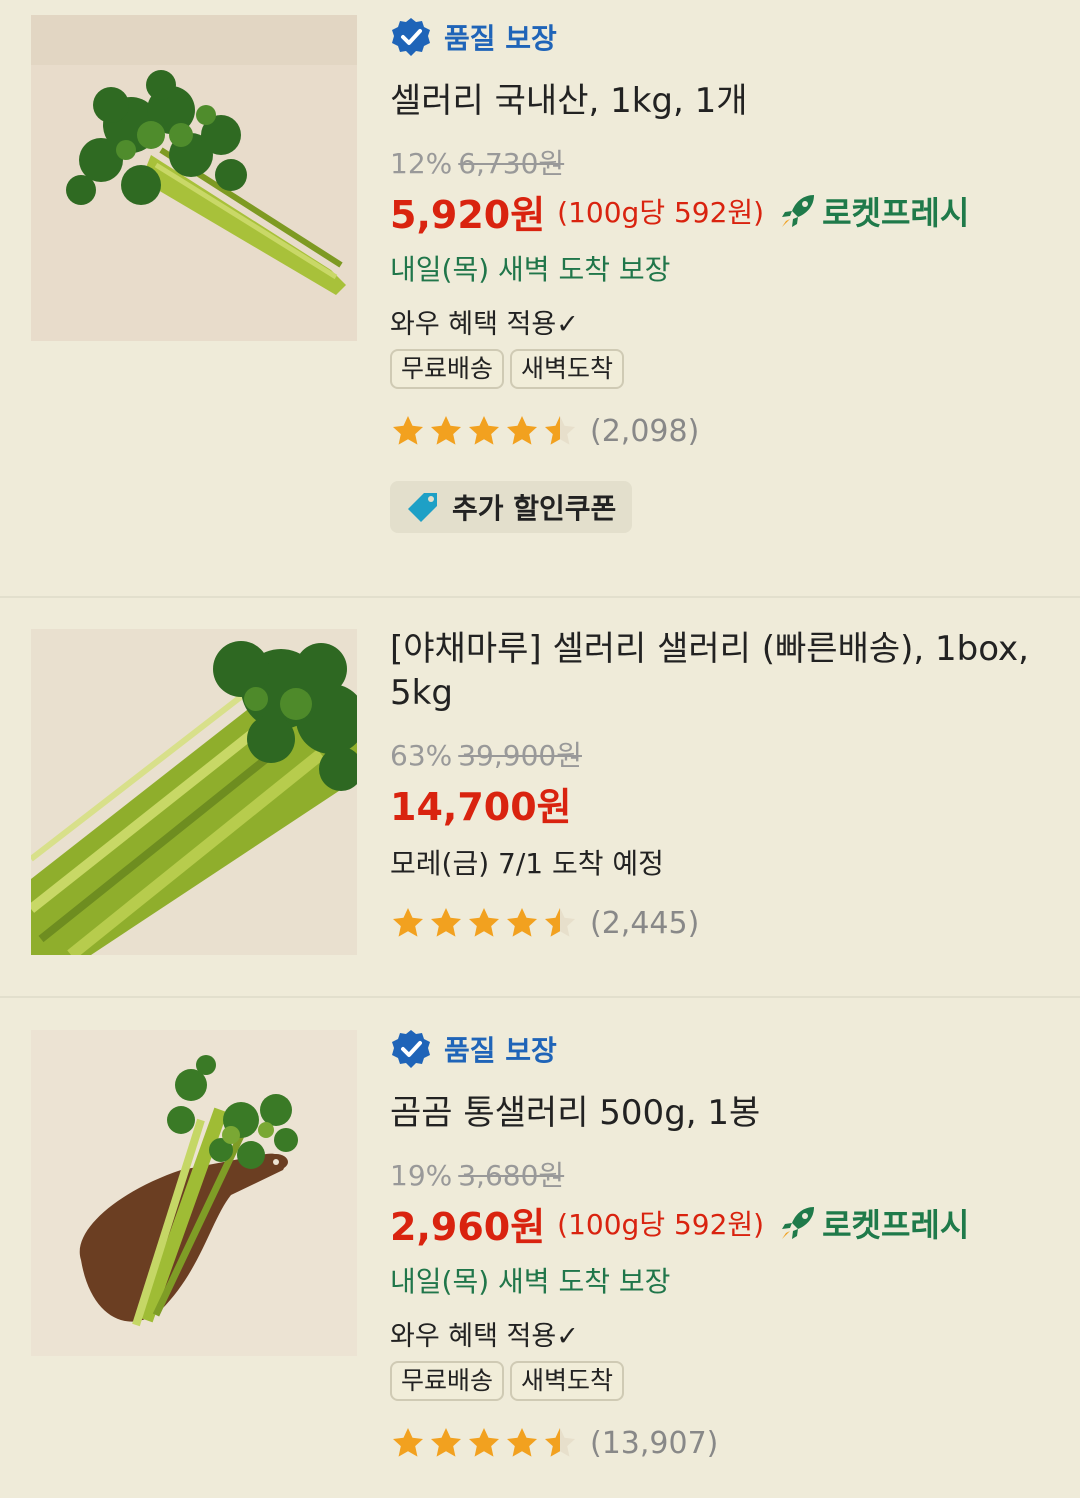 The width and height of the screenshot is (1080, 1498). What do you see at coordinates (468, 214) in the screenshot?
I see `sale-price: 5,920원` at bounding box center [468, 214].